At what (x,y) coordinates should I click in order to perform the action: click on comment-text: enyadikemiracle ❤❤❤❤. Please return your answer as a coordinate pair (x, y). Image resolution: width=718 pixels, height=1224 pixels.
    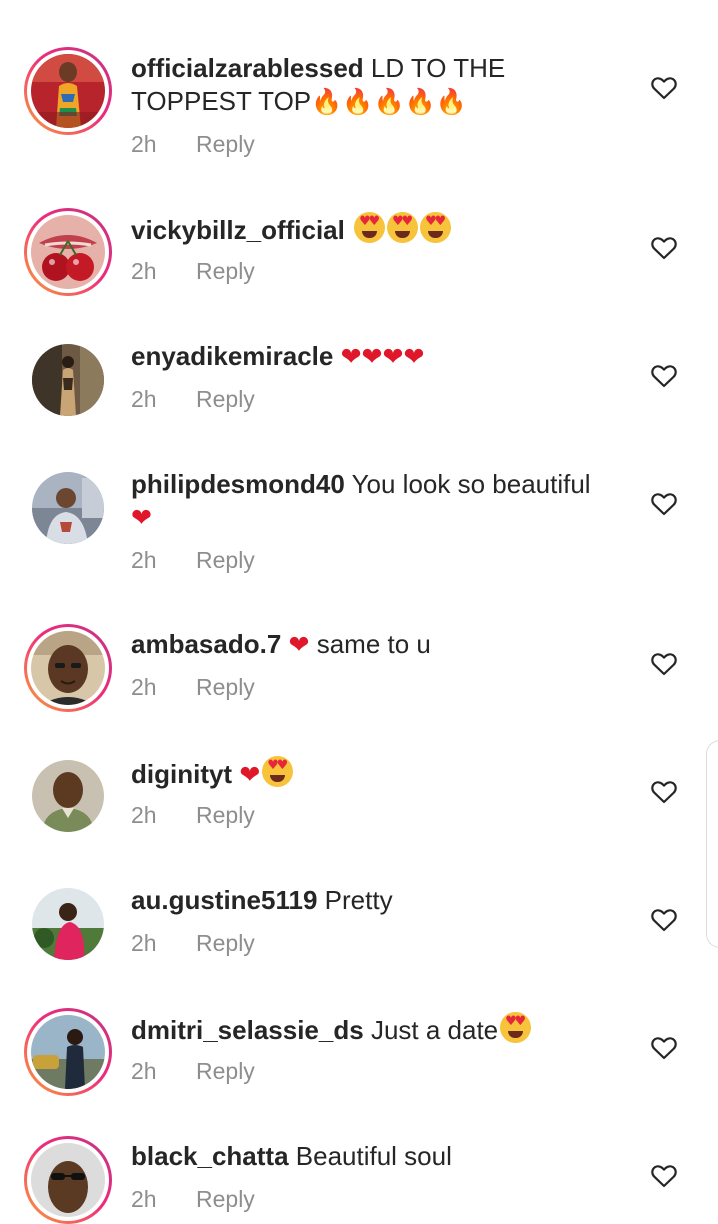
    Looking at the image, I should click on (376, 356).